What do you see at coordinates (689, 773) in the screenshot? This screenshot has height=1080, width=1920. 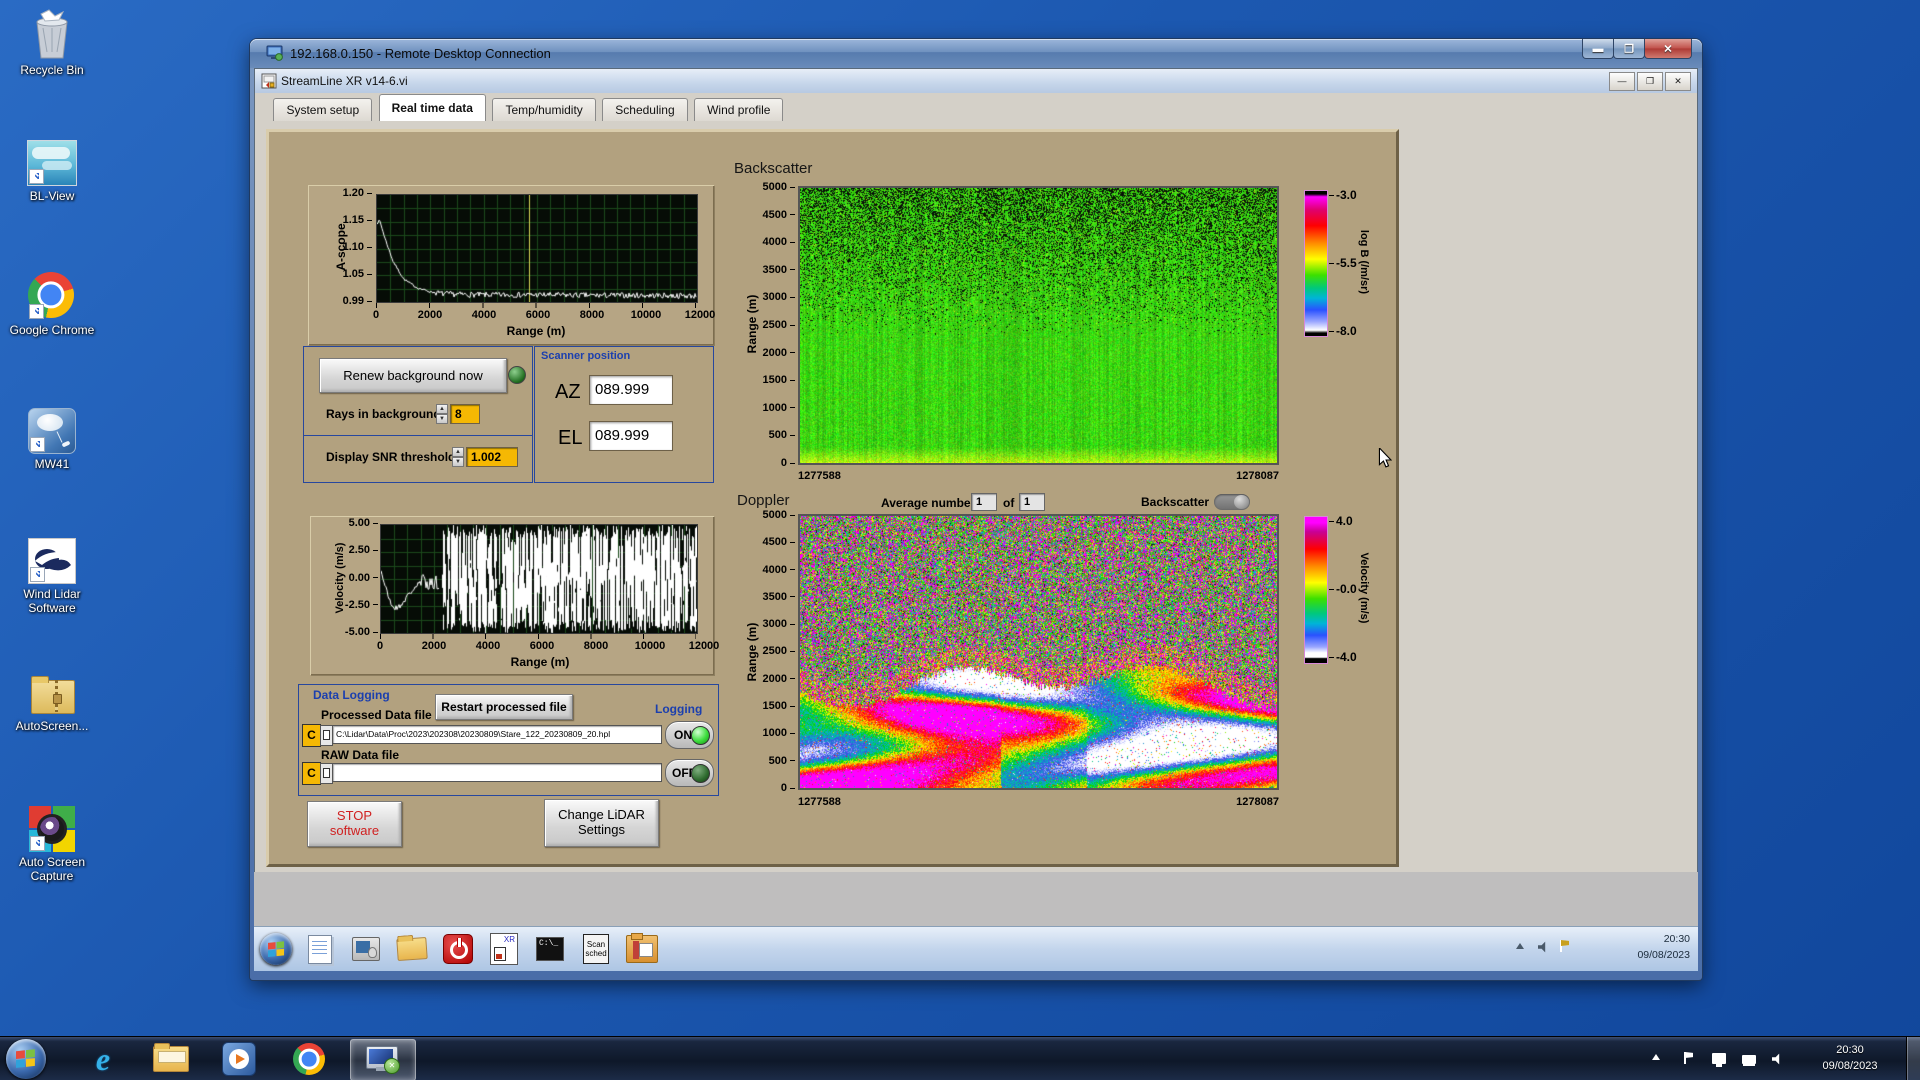 I see `raw-logging-switch: OFF` at bounding box center [689, 773].